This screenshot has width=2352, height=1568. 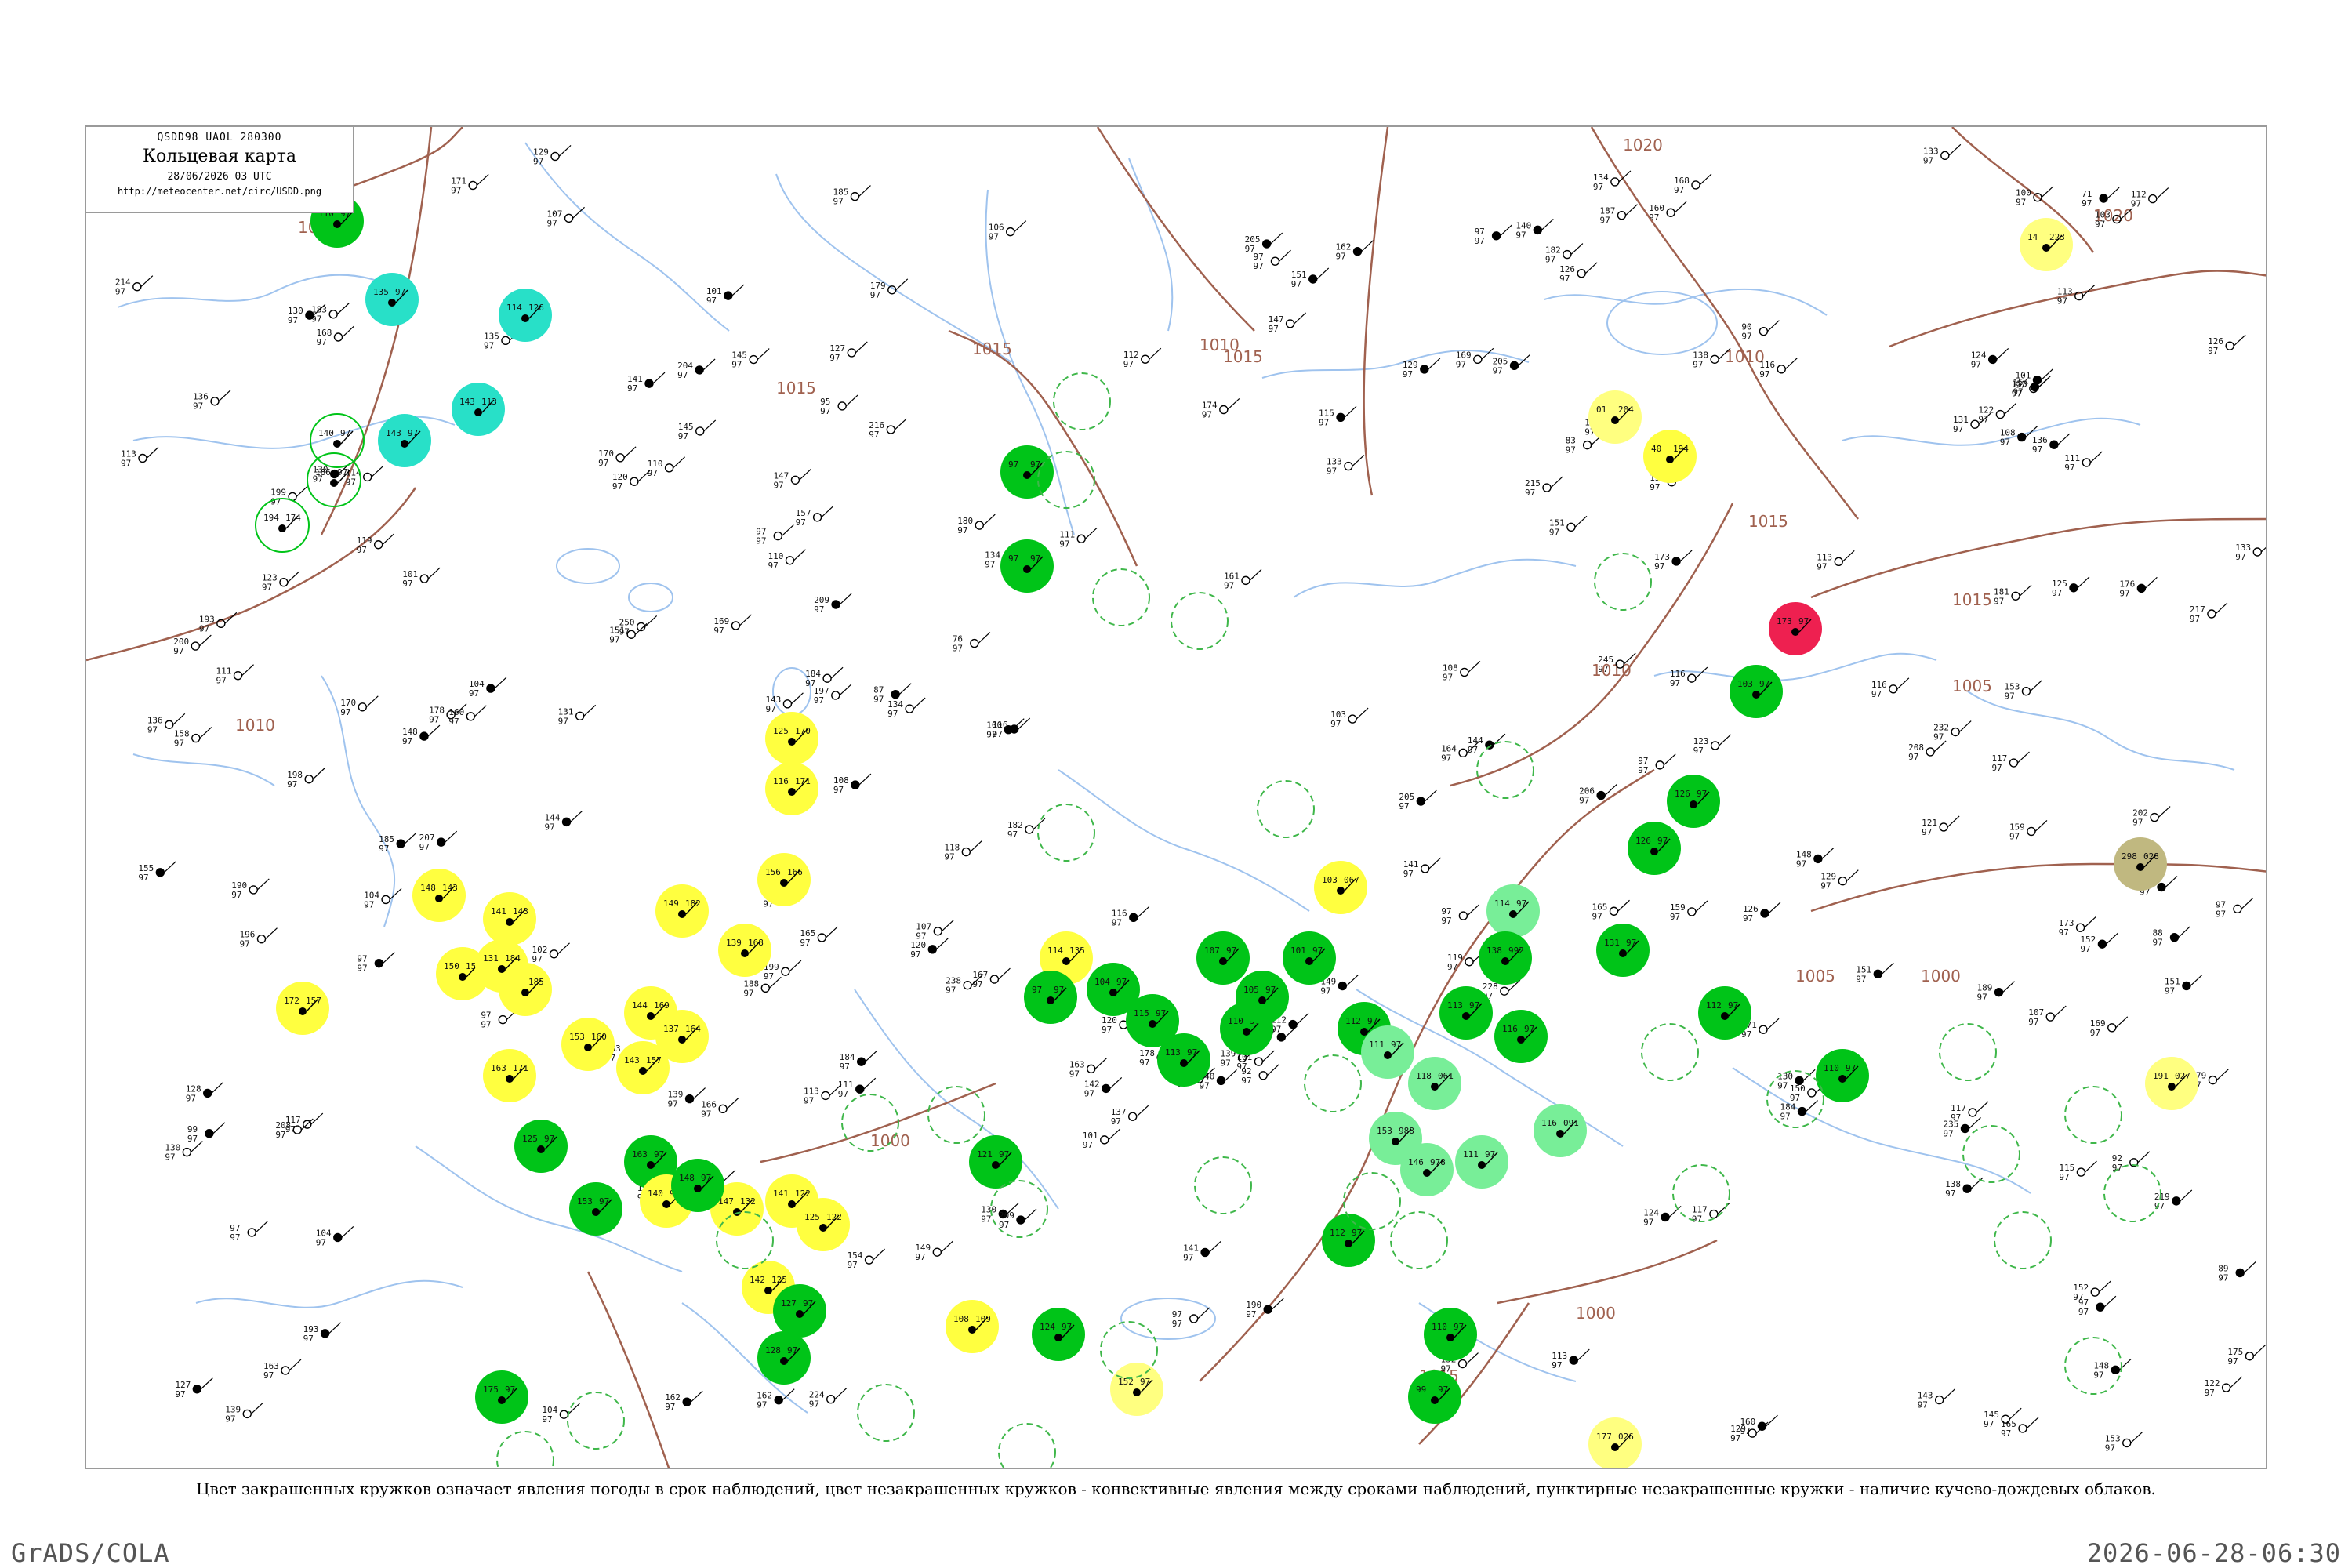 I want to click on station-temperature: 111, so click(x=1377, y=1045).